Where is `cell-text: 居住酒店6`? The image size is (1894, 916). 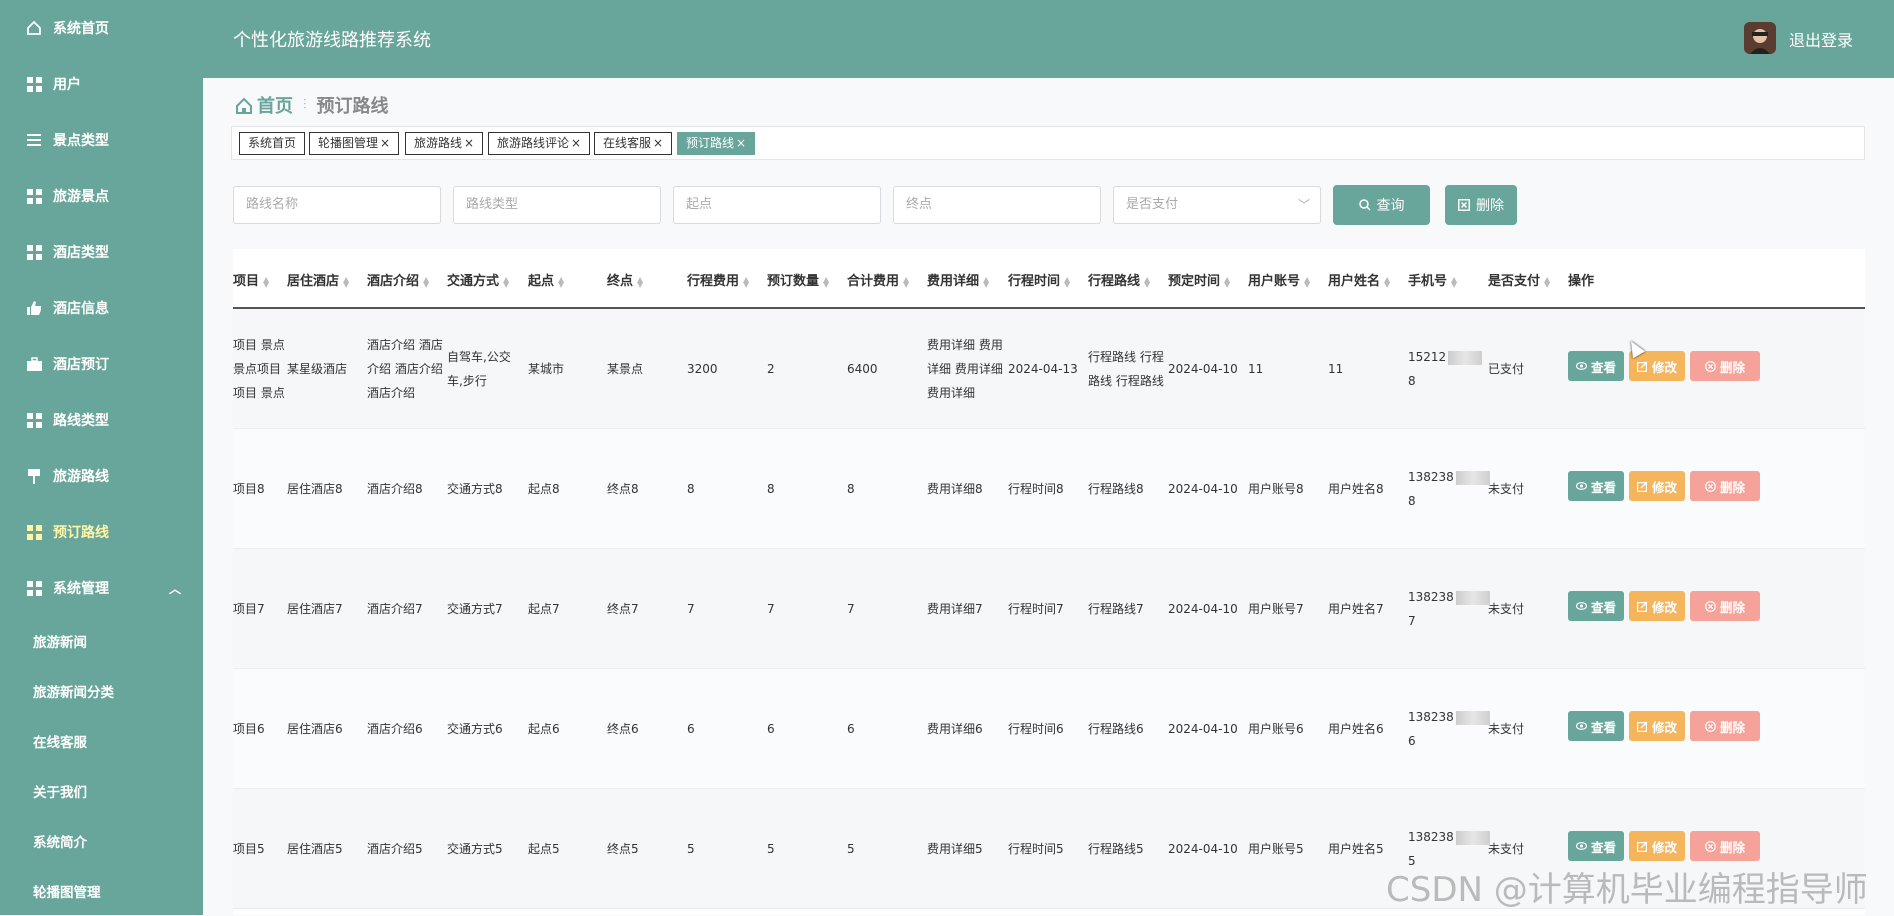 cell-text: 居住酒店6 is located at coordinates (315, 729).